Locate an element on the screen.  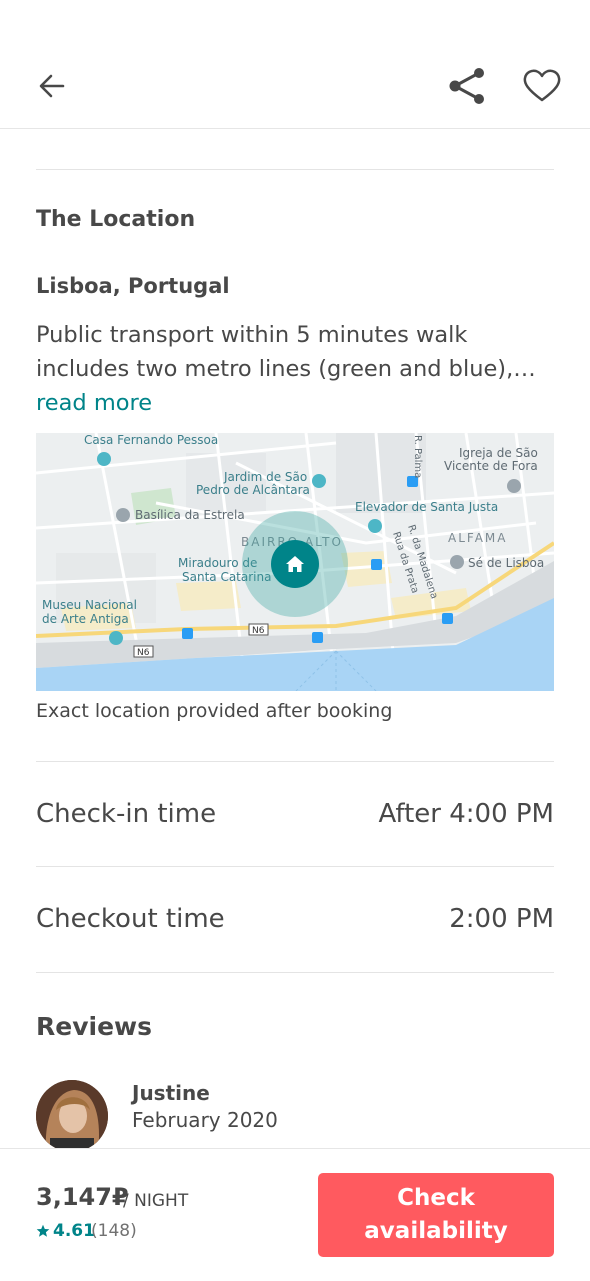
avatar is located at coordinates (72, 1116).